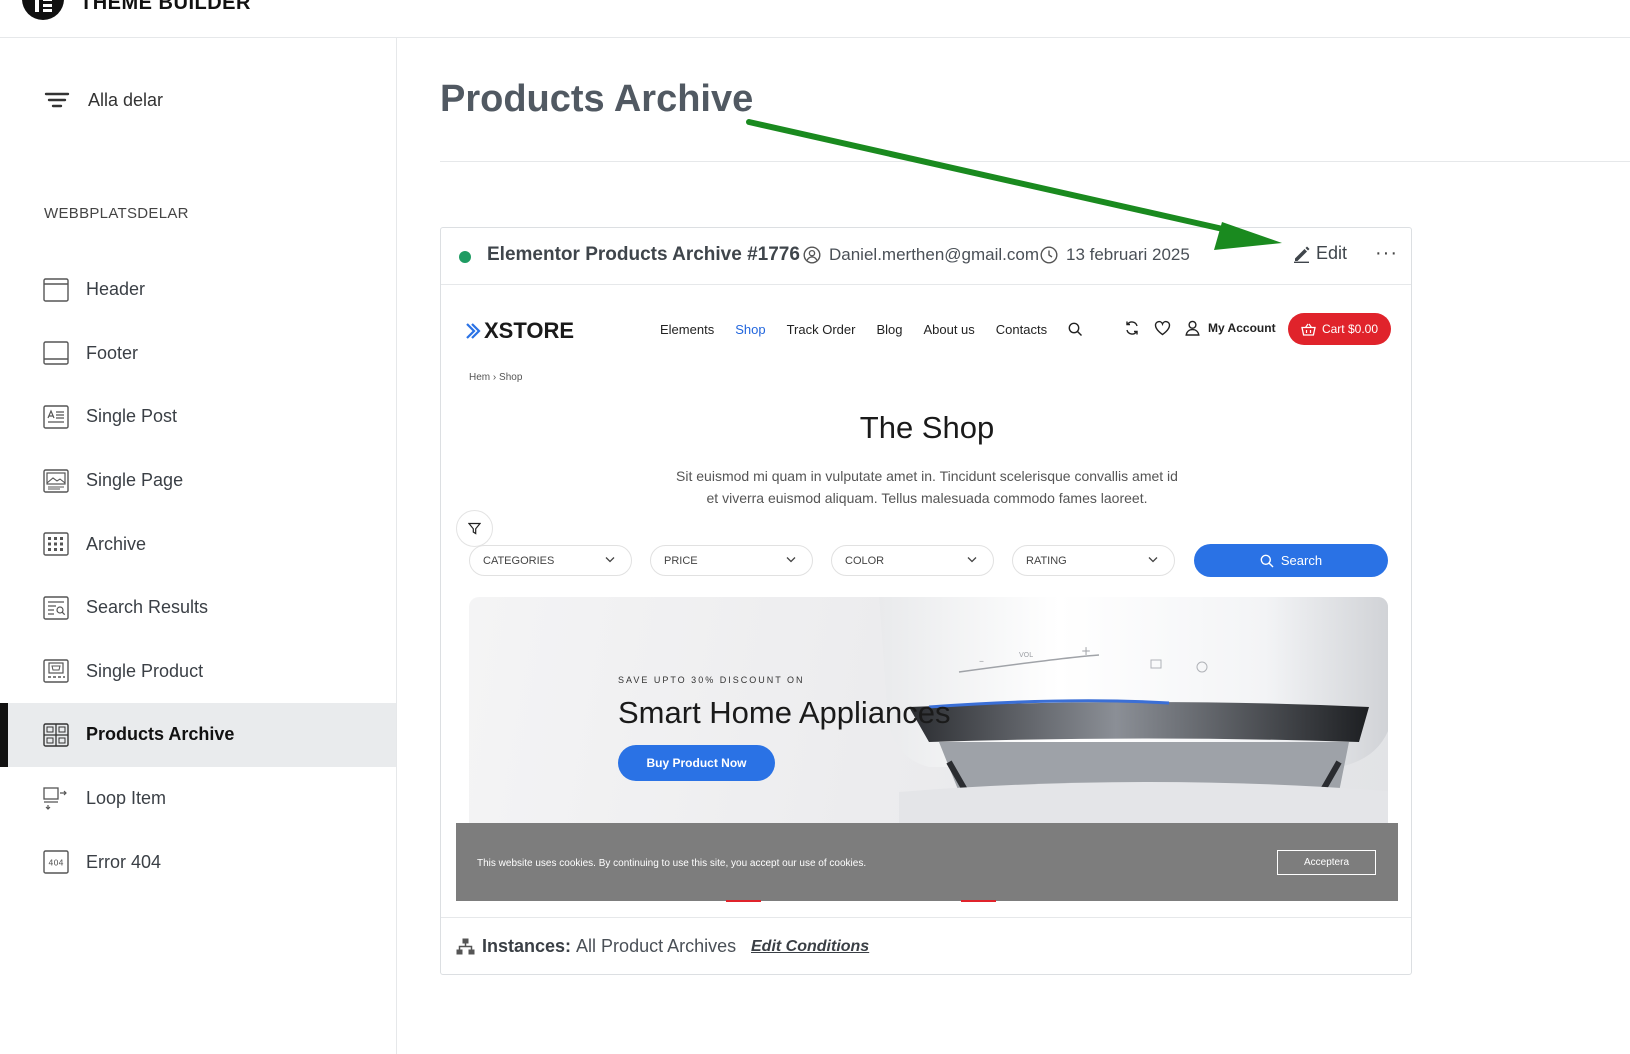 This screenshot has width=1630, height=1054. What do you see at coordinates (597, 99) in the screenshot?
I see `page-title: Products Archive` at bounding box center [597, 99].